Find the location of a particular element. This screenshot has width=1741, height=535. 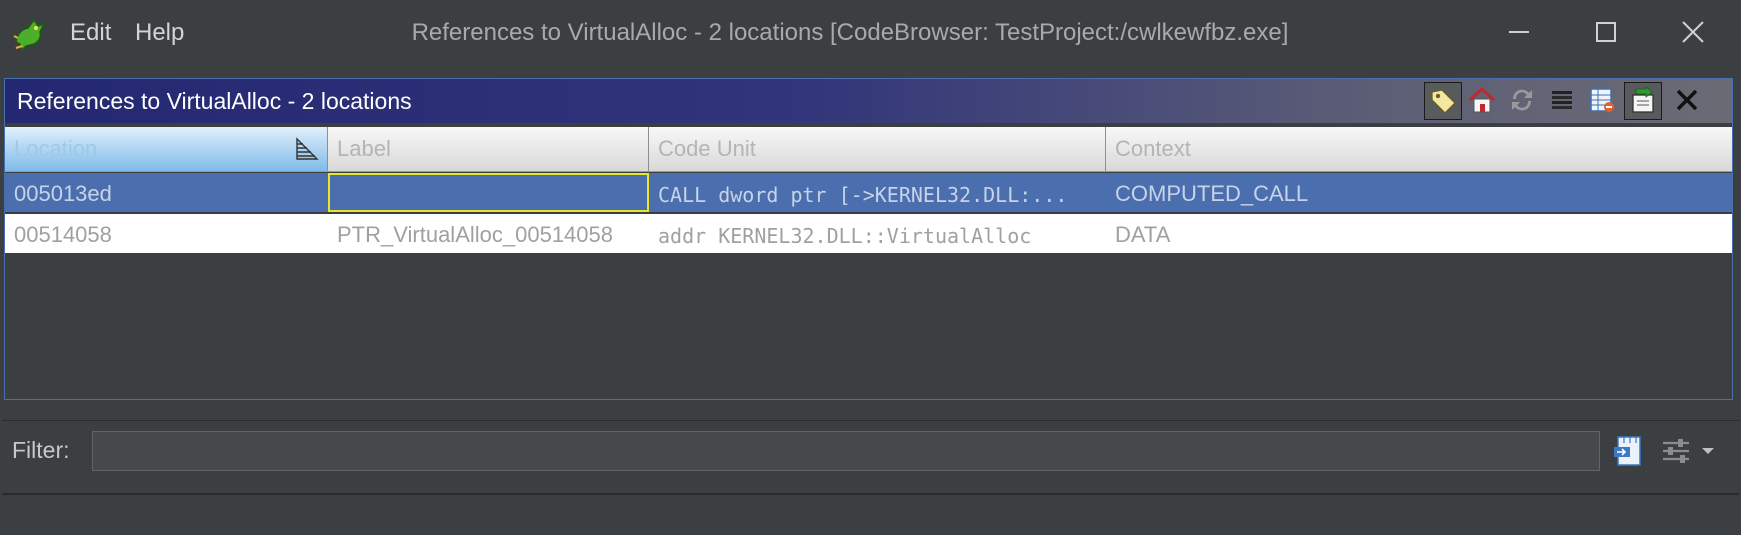

menu-edit: Edit is located at coordinates (90, 33).